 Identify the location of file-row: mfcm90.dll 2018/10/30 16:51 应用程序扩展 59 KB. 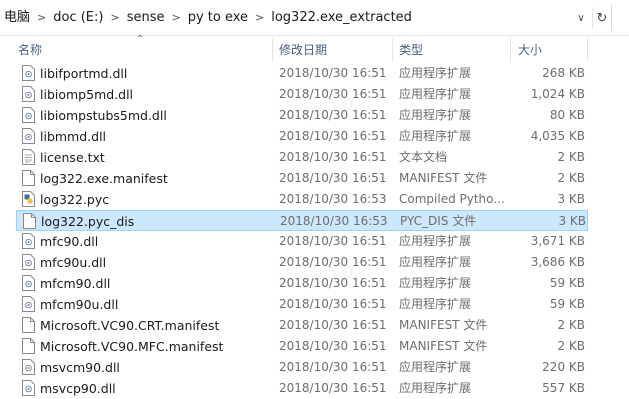
(314, 283).